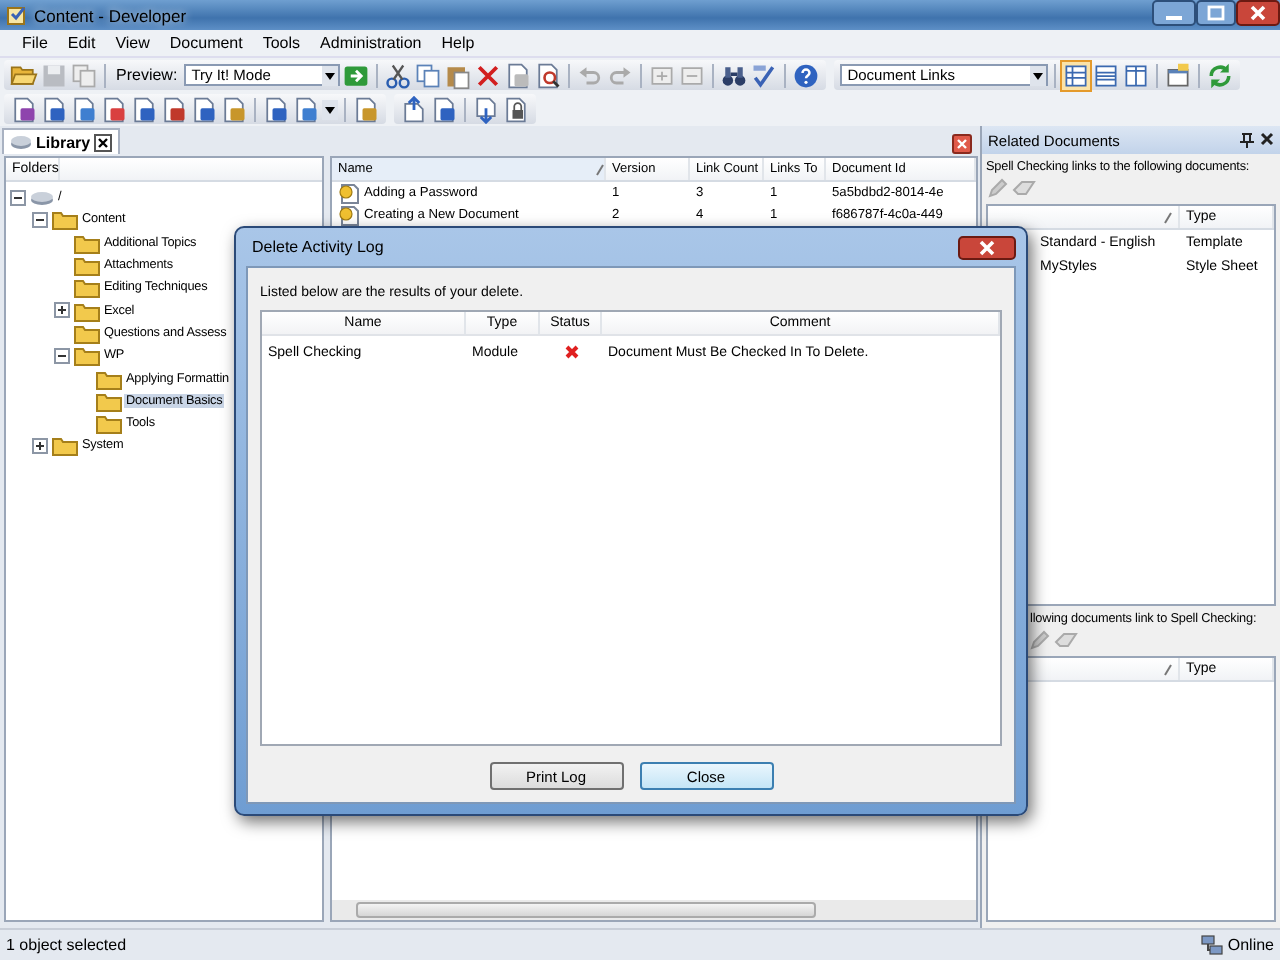  Describe the element at coordinates (206, 43) in the screenshot. I see `menu-item: Document` at that location.